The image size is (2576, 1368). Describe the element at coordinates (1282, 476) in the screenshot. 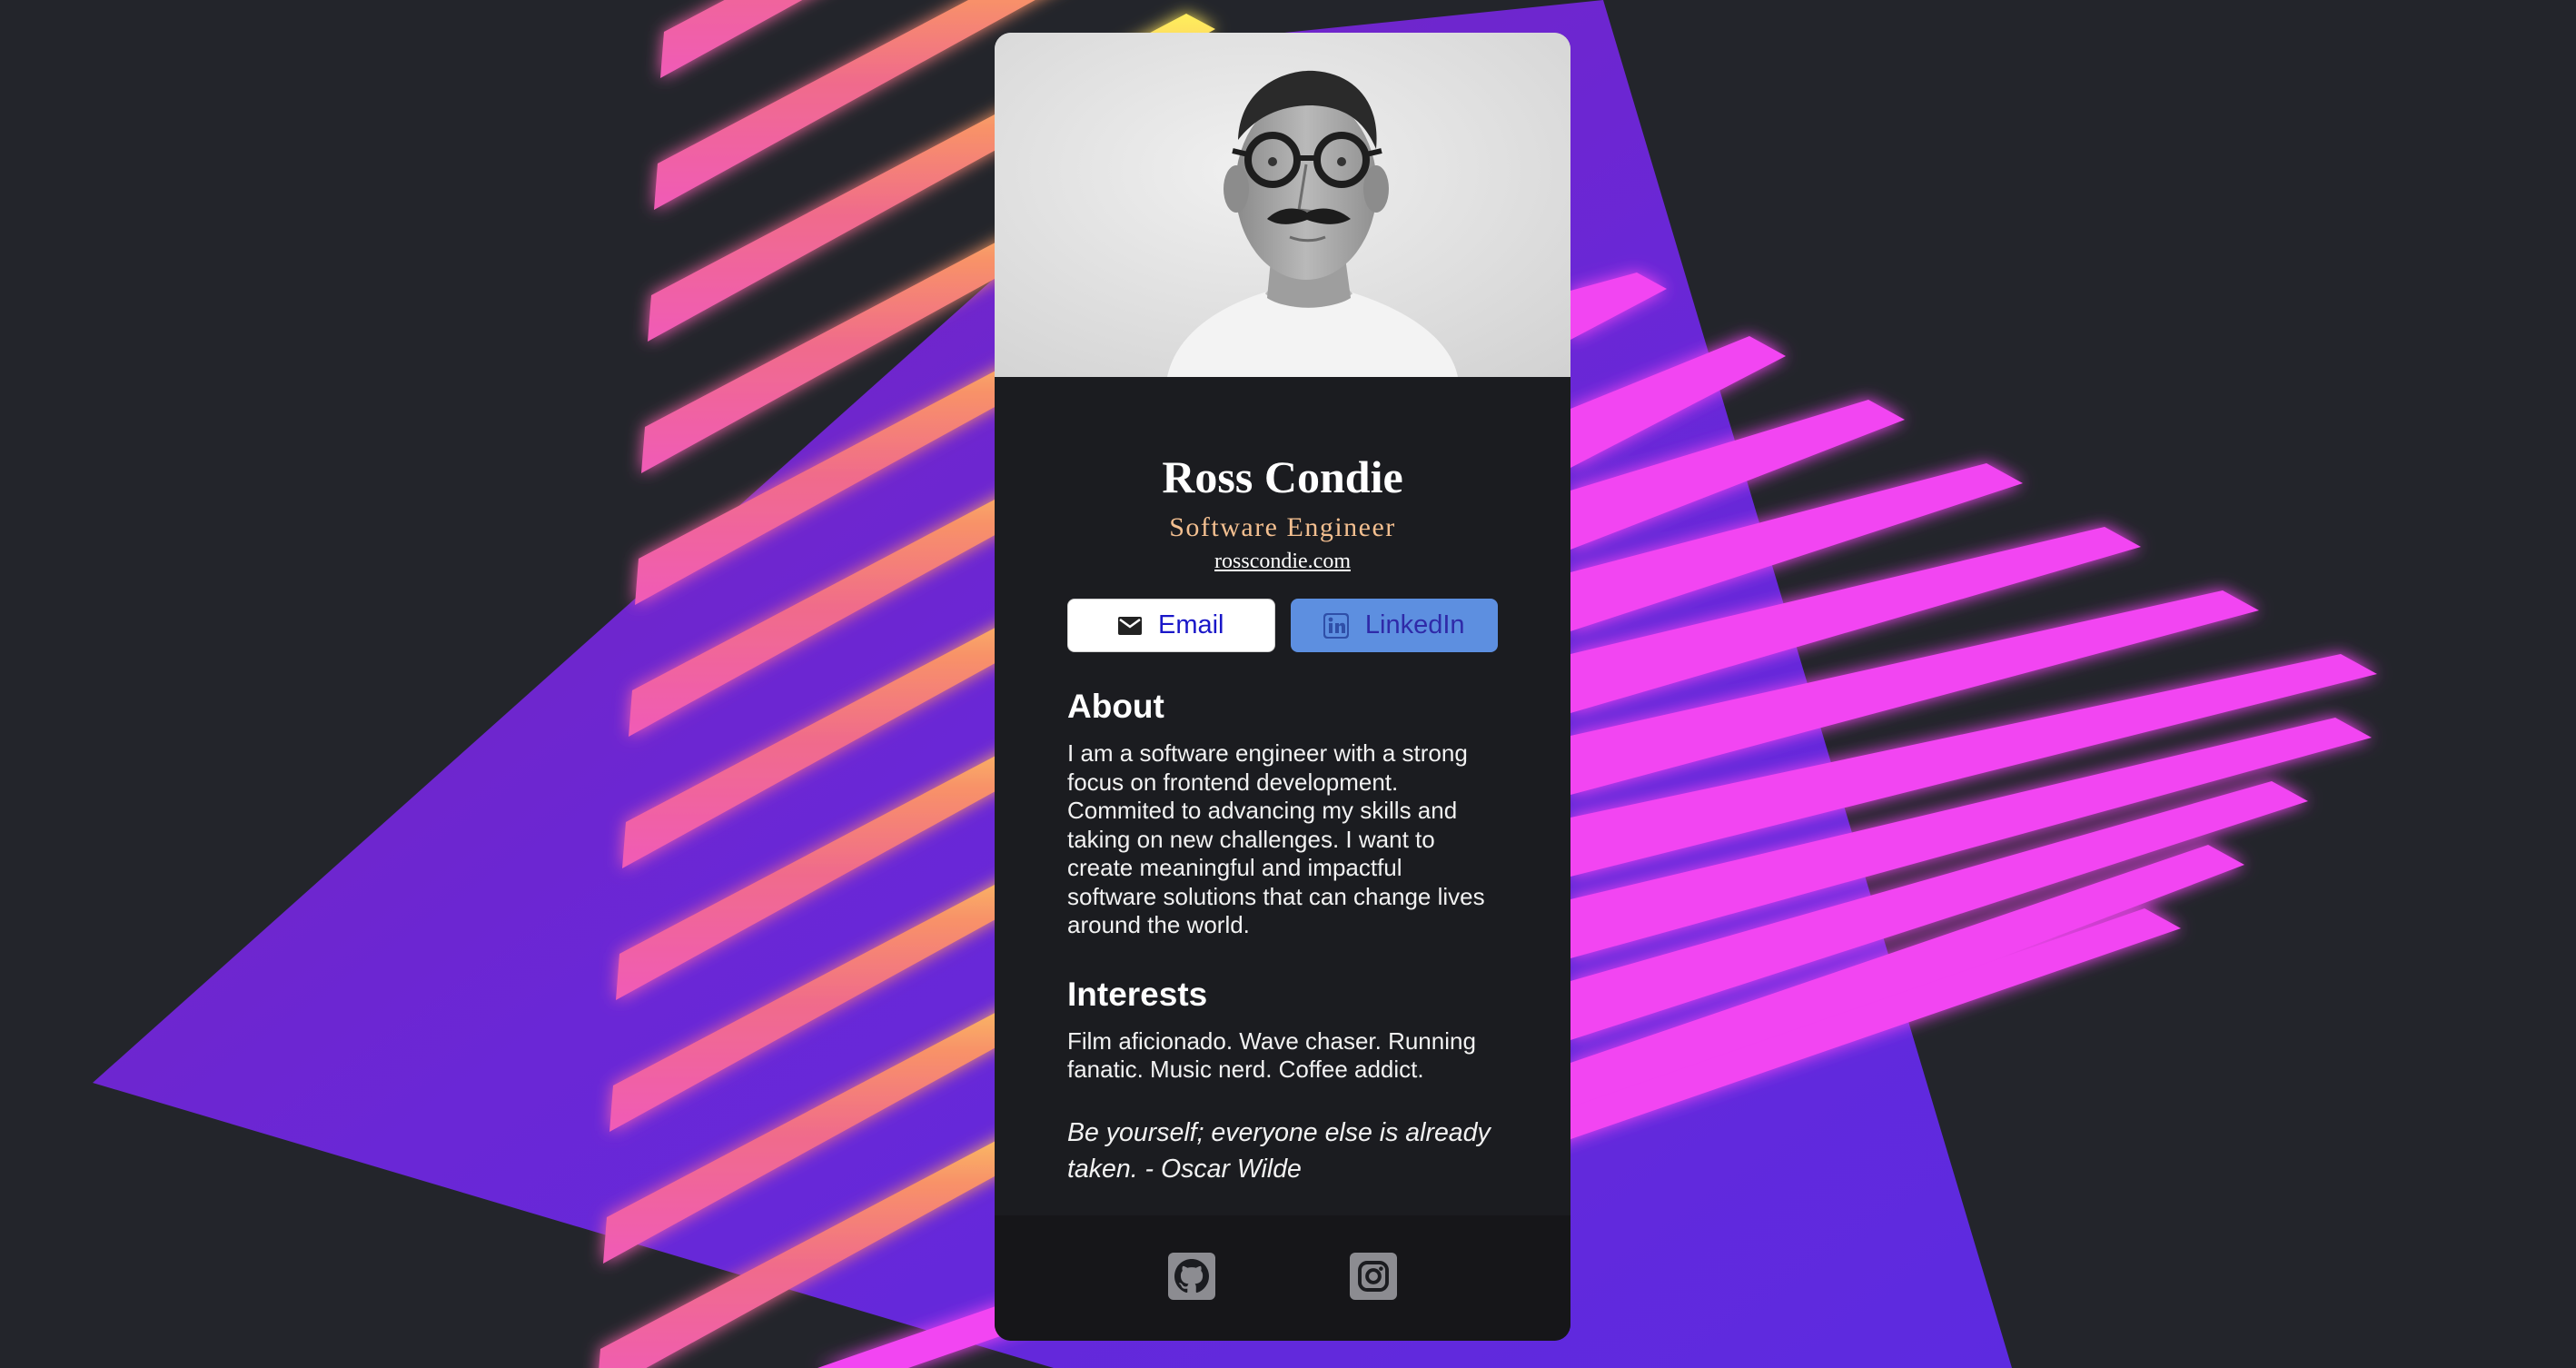

I see `profile-name: Ross Condie` at that location.